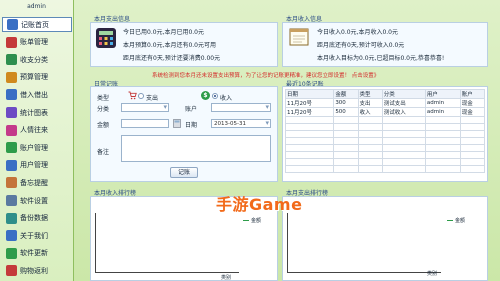  I want to click on category-select, so click(145, 107).